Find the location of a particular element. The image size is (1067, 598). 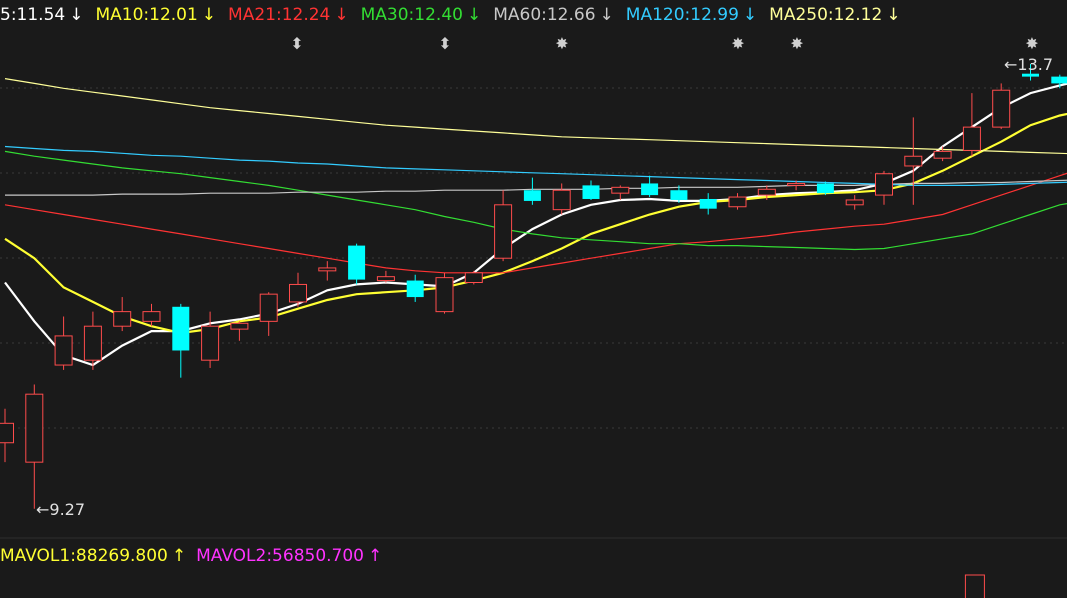

legend-label: 5:11.54 is located at coordinates (33, 15).